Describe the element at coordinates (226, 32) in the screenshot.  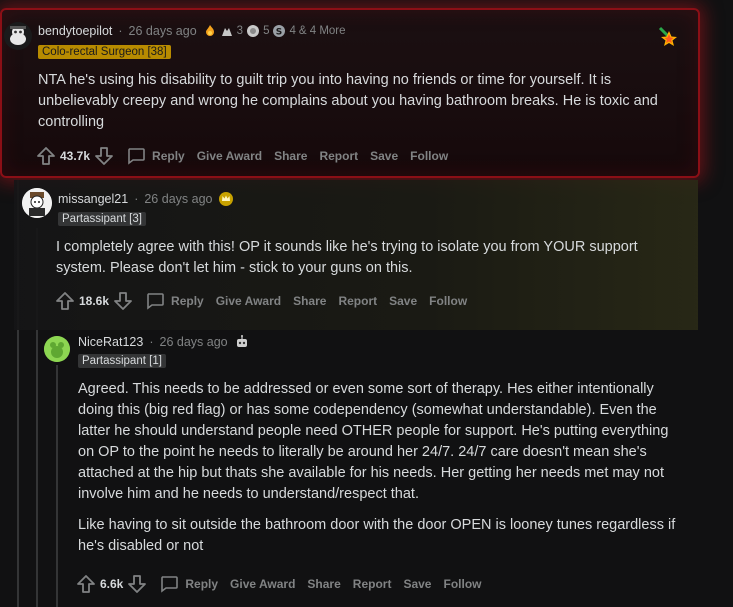
I see `hands-award-icon` at that location.